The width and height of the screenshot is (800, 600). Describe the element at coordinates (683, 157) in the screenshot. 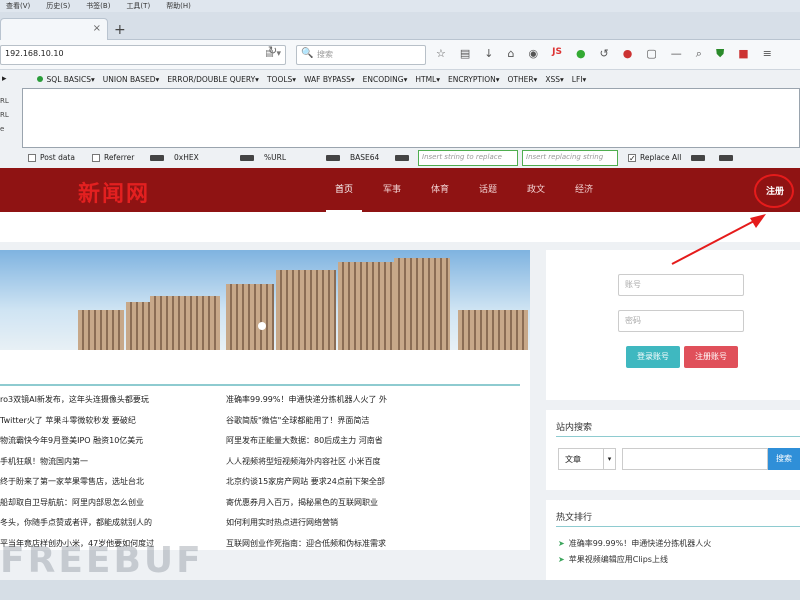

I see `replace-all-option: Replace All` at that location.